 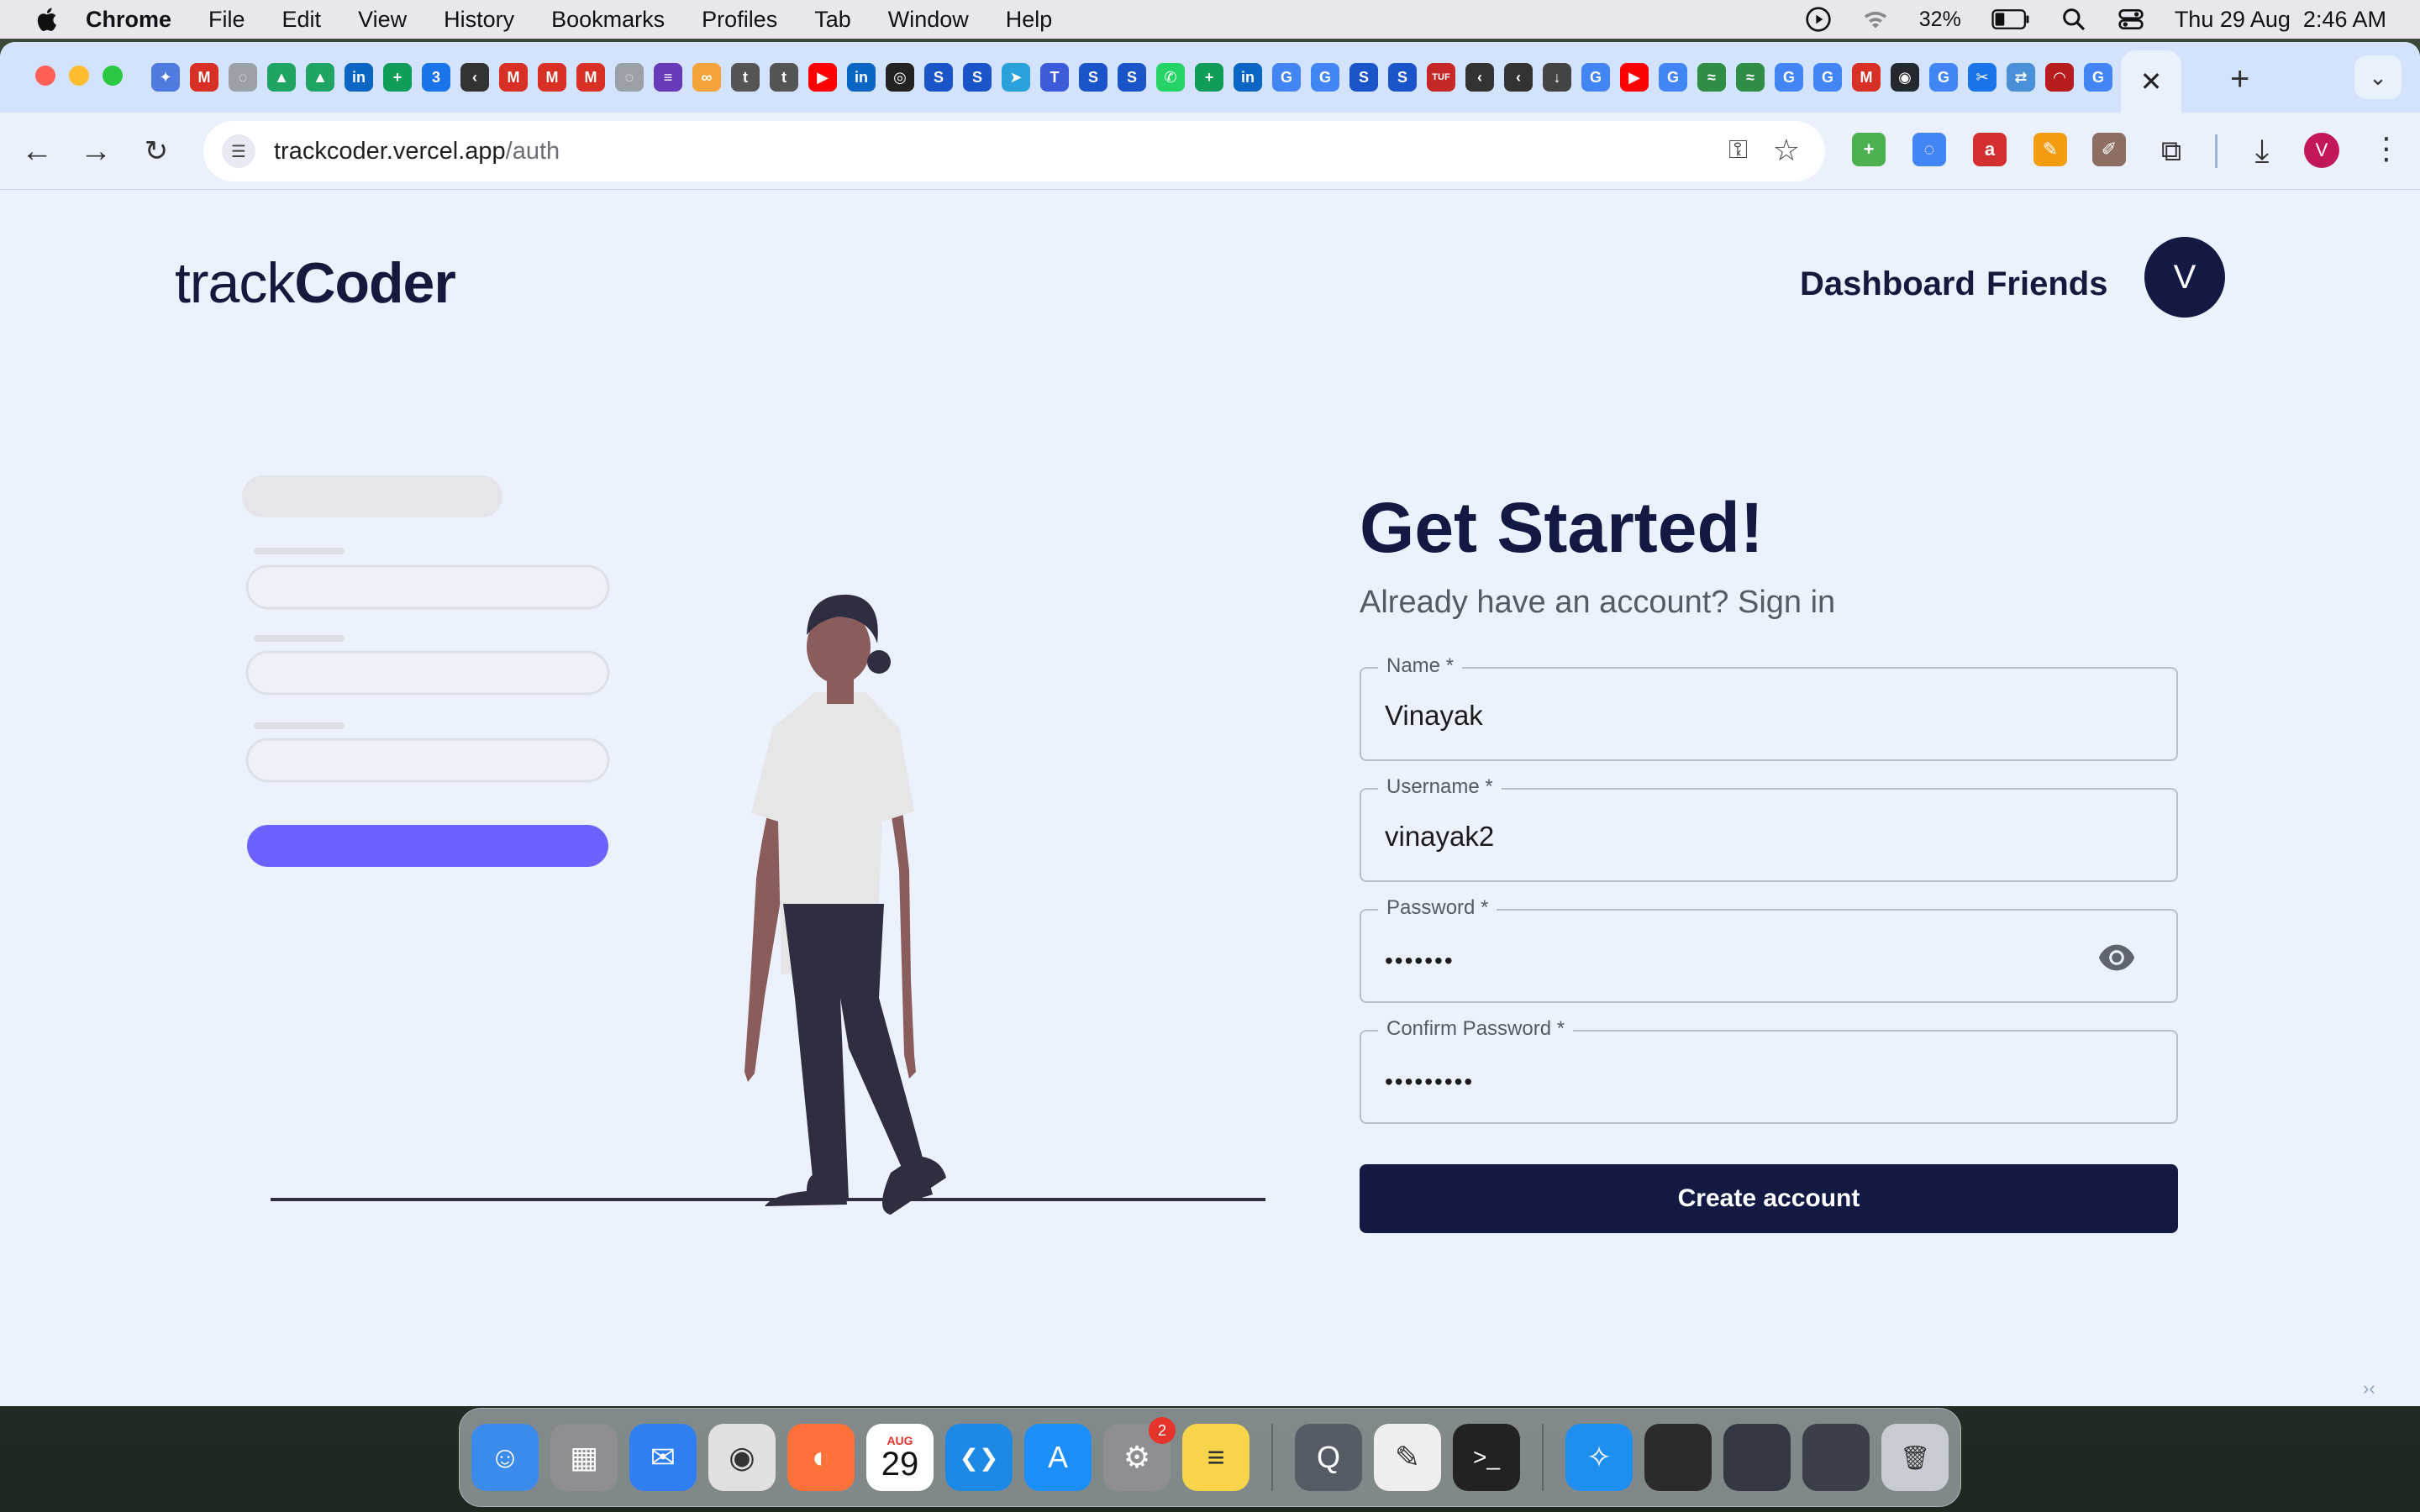 I want to click on calendar-dock-icon: AUG 29, so click(x=900, y=1457).